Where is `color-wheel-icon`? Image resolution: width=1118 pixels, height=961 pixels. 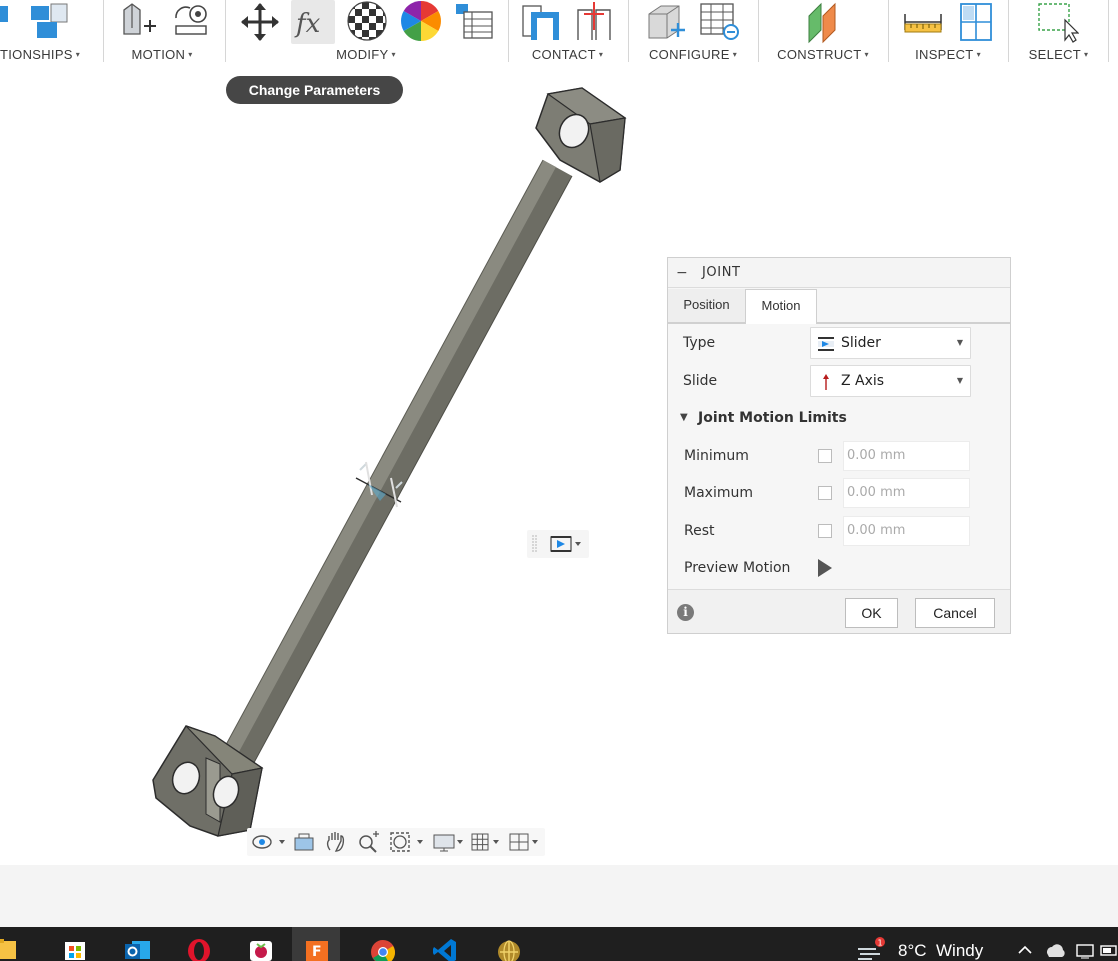
color-wheel-icon is located at coordinates (421, 22).